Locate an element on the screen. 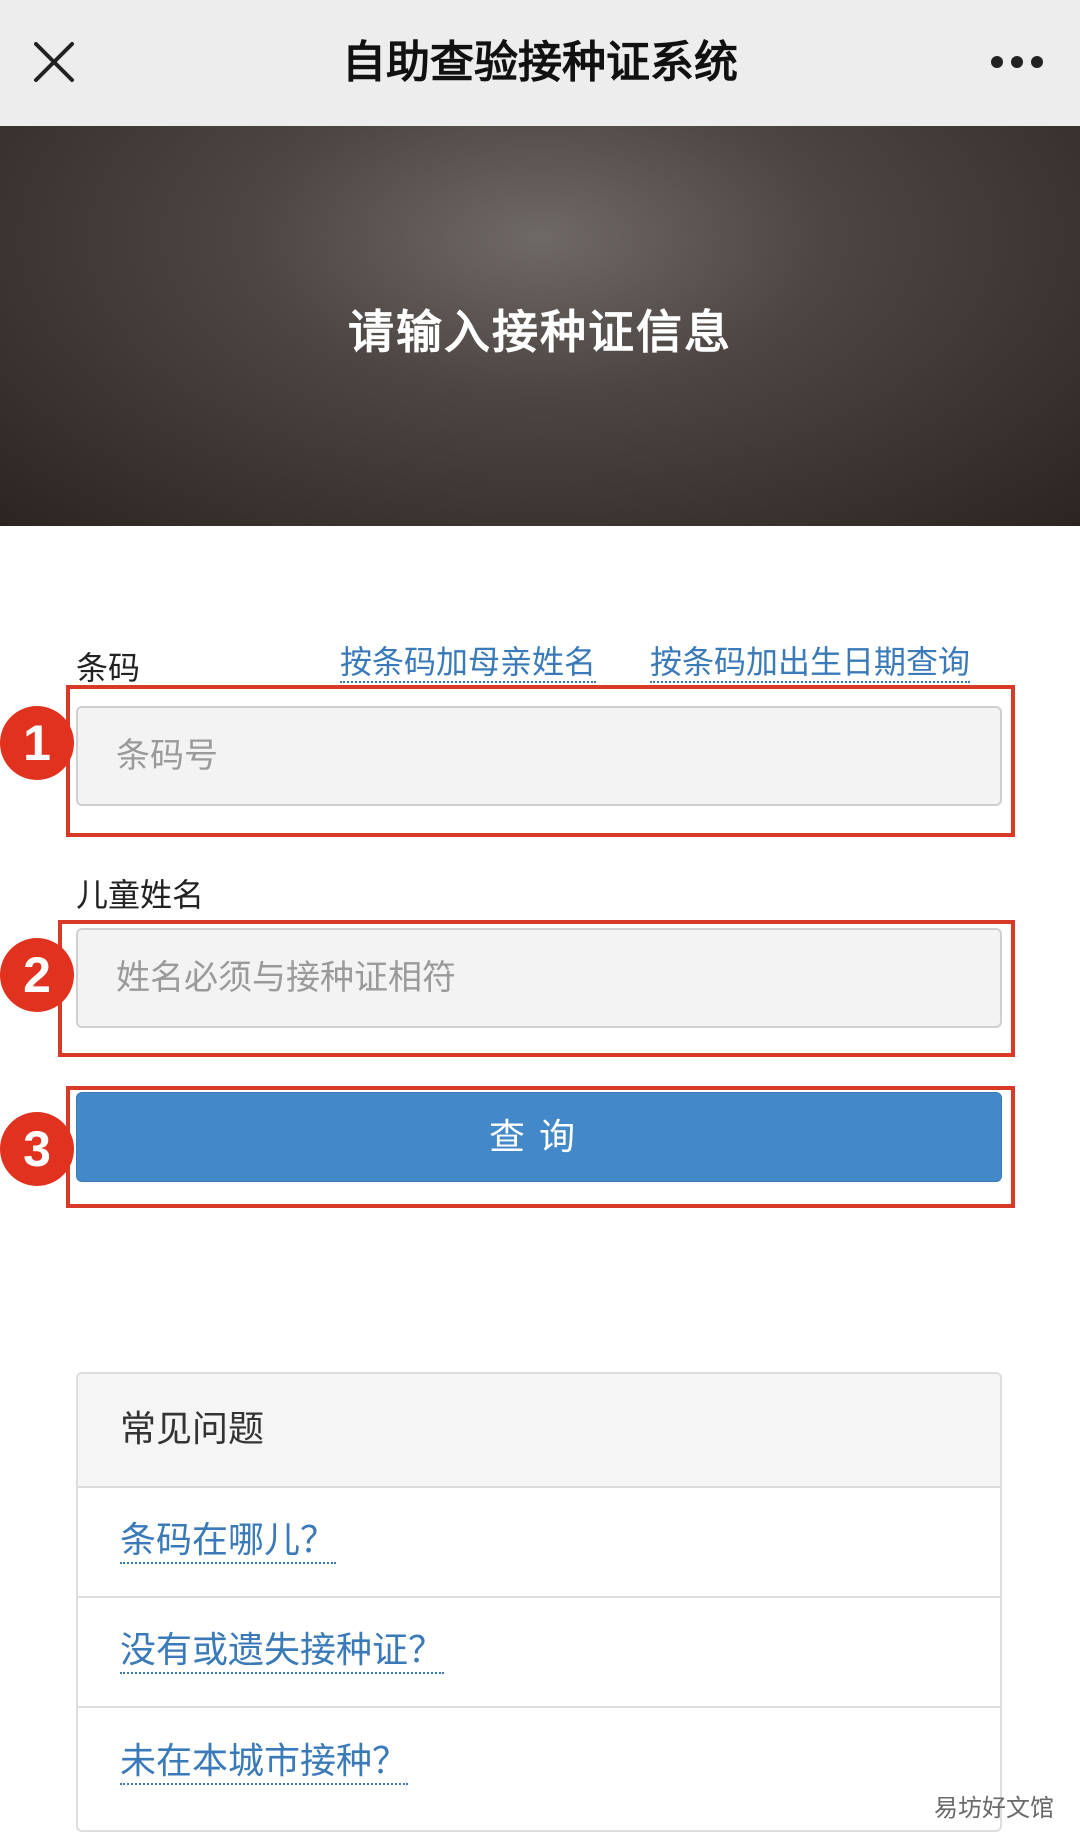 The image size is (1080, 1833). faq-link-lost-certificate: 没有或遗失接种证？ is located at coordinates (282, 1652).